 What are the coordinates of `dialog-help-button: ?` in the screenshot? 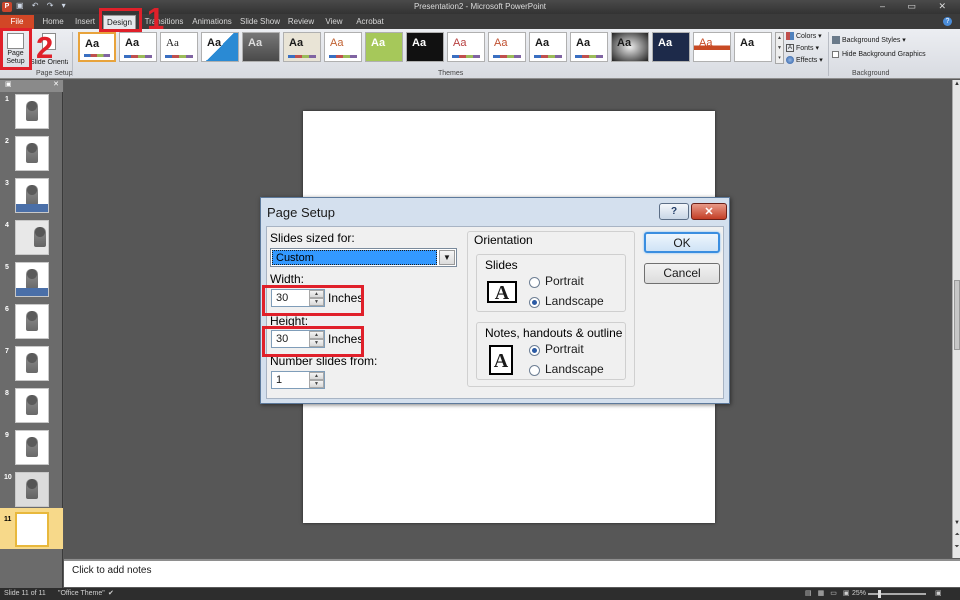 It's located at (674, 211).